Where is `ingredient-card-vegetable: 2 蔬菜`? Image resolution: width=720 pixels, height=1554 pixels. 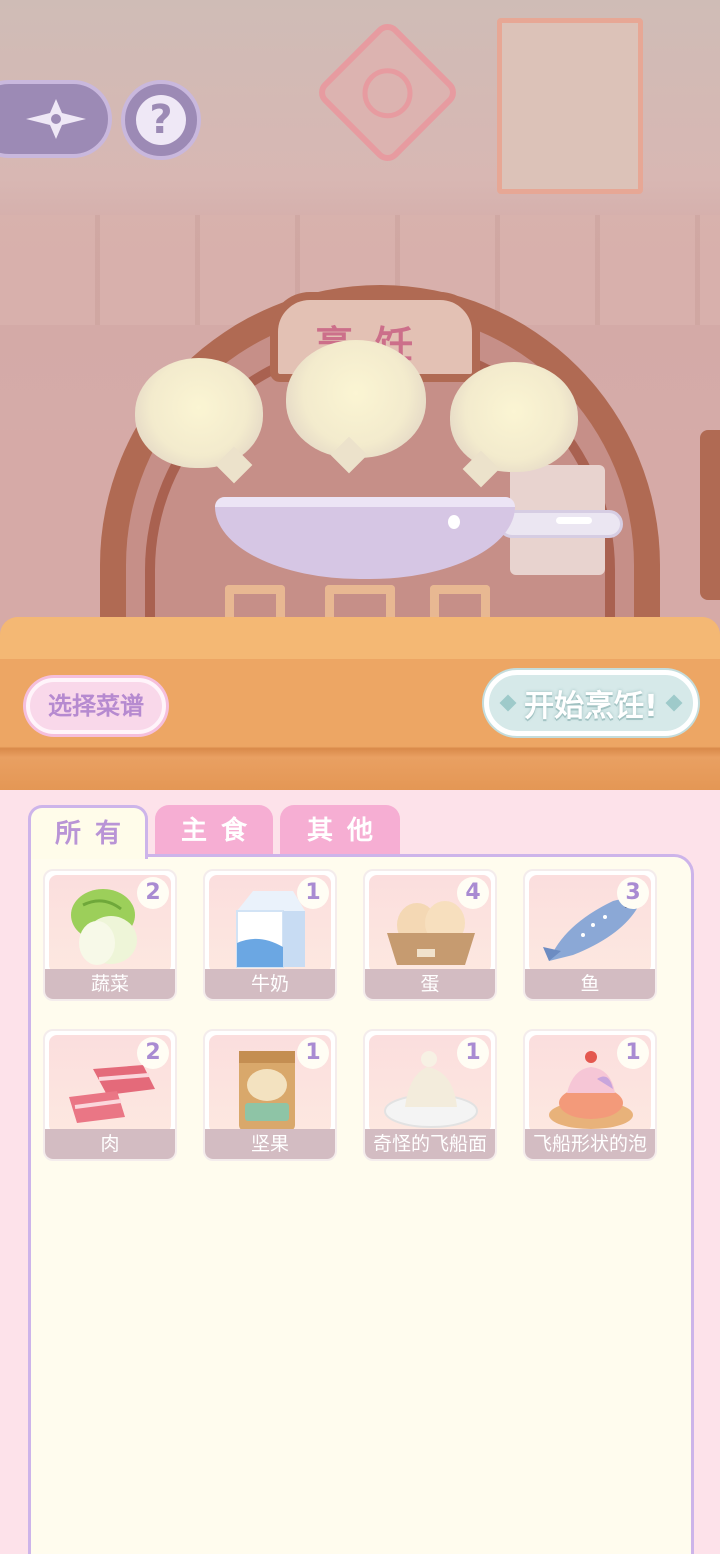
ingredient-card-vegetable: 2 蔬菜 is located at coordinates (110, 935).